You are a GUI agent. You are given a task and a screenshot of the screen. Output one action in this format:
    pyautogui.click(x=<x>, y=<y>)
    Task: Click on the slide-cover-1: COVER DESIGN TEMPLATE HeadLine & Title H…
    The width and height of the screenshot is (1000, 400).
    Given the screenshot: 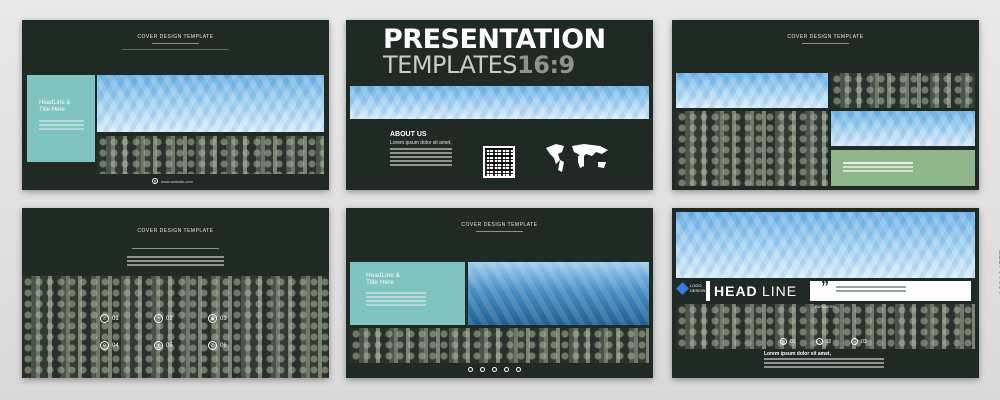 What is the action you would take?
    pyautogui.click(x=175, y=105)
    